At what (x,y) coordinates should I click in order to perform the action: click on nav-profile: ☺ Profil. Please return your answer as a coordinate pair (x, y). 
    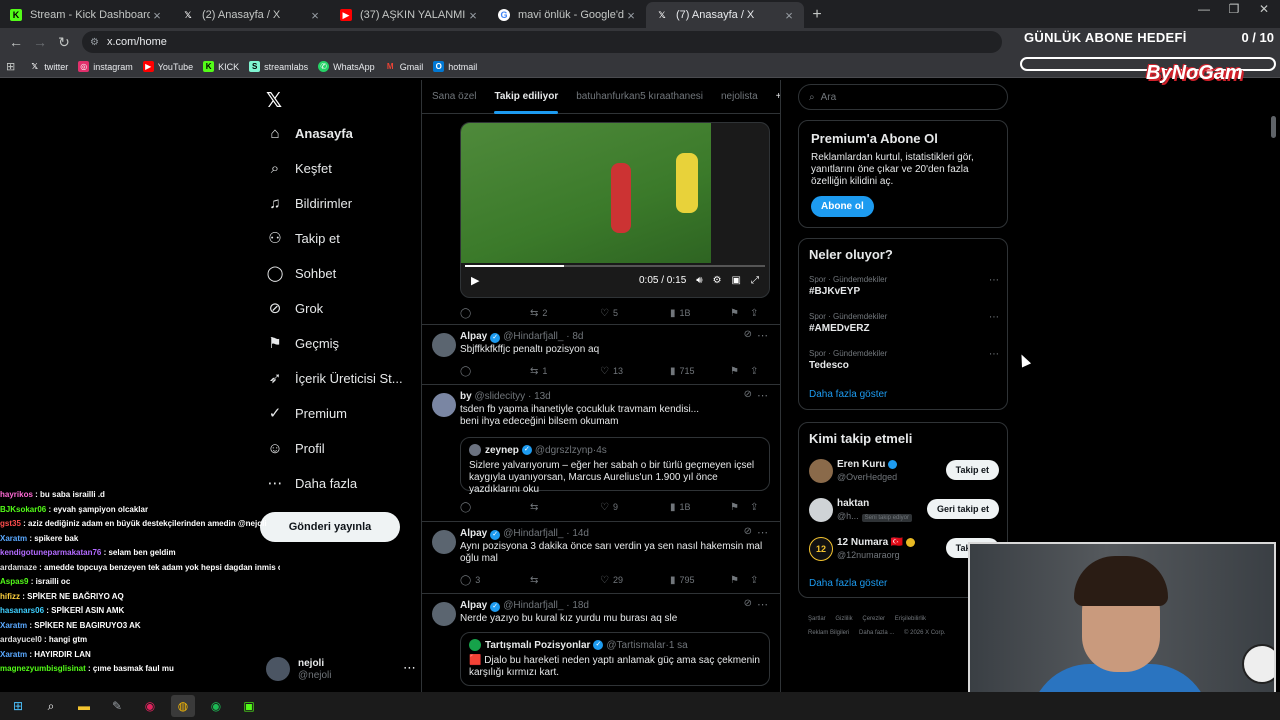
    Looking at the image, I should click on (295, 448).